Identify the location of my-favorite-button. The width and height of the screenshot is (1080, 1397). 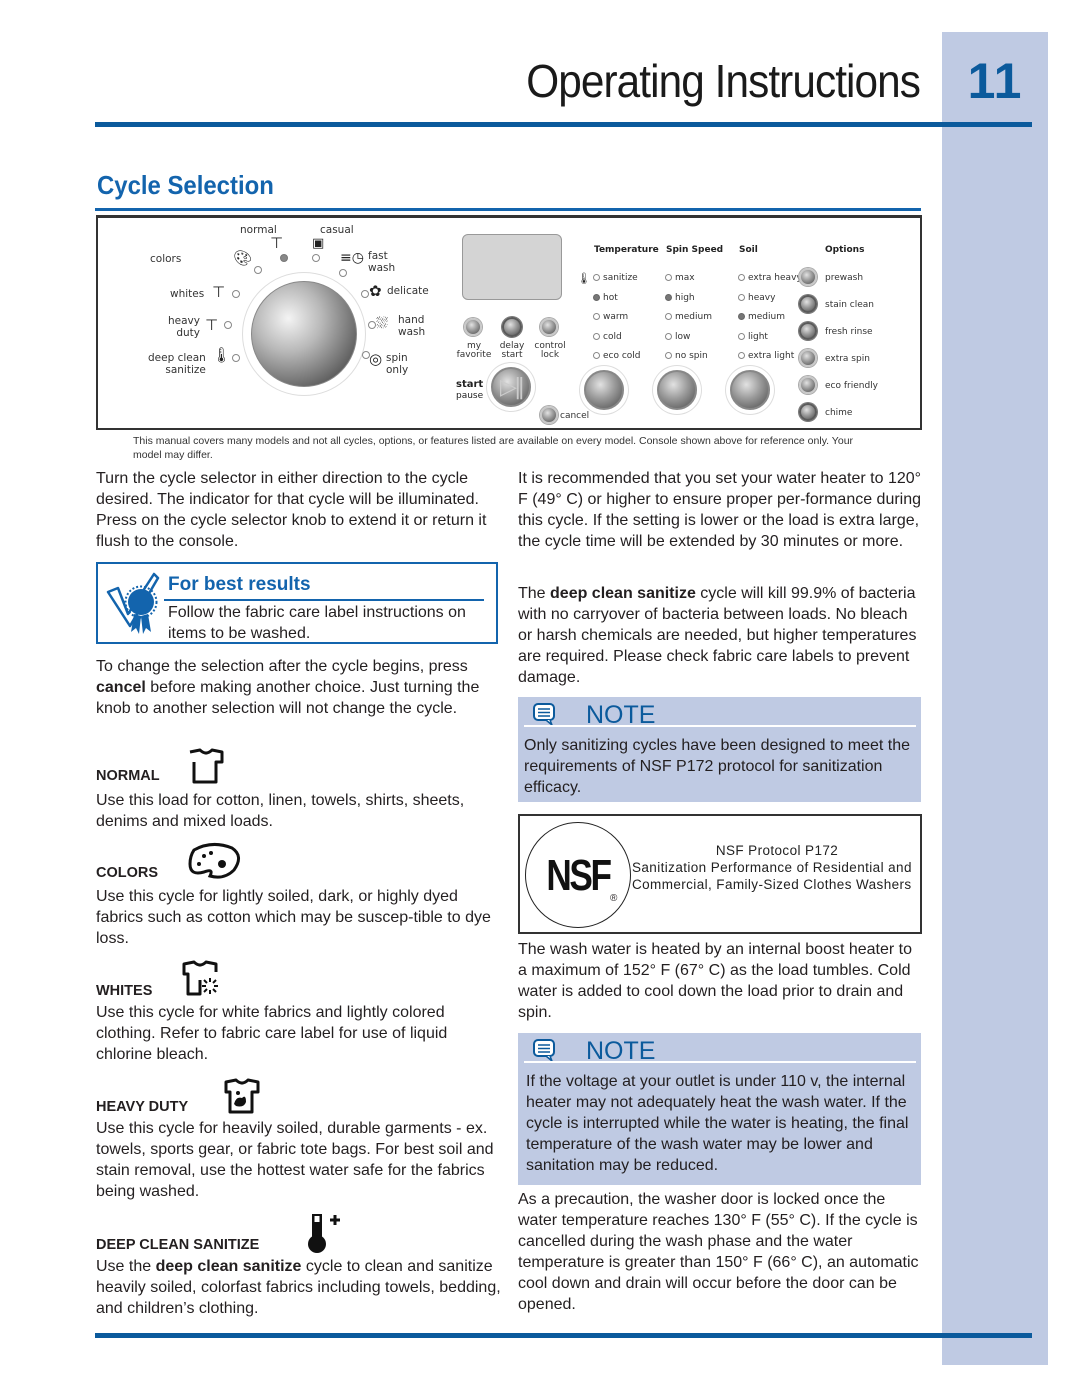
(473, 327).